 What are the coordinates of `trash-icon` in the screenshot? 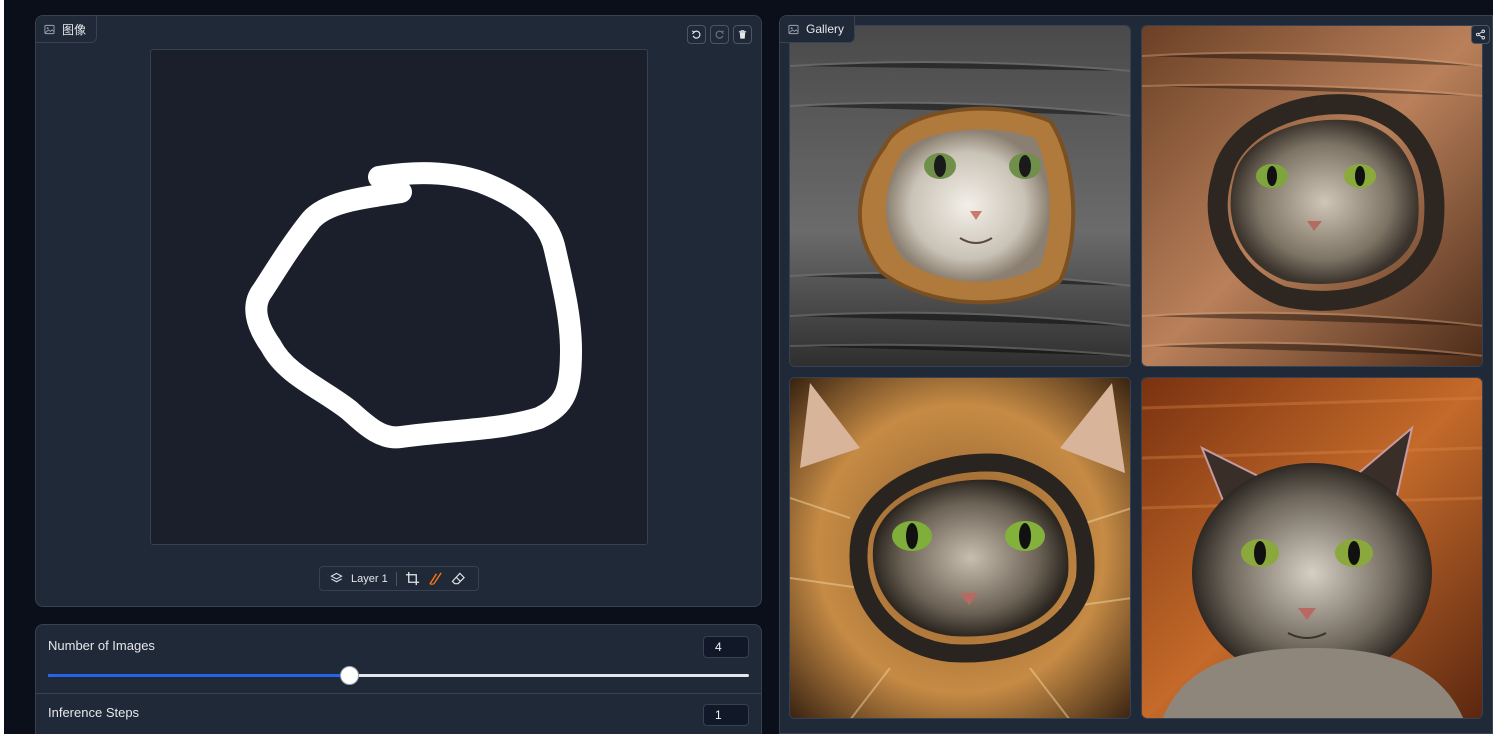 It's located at (742, 34).